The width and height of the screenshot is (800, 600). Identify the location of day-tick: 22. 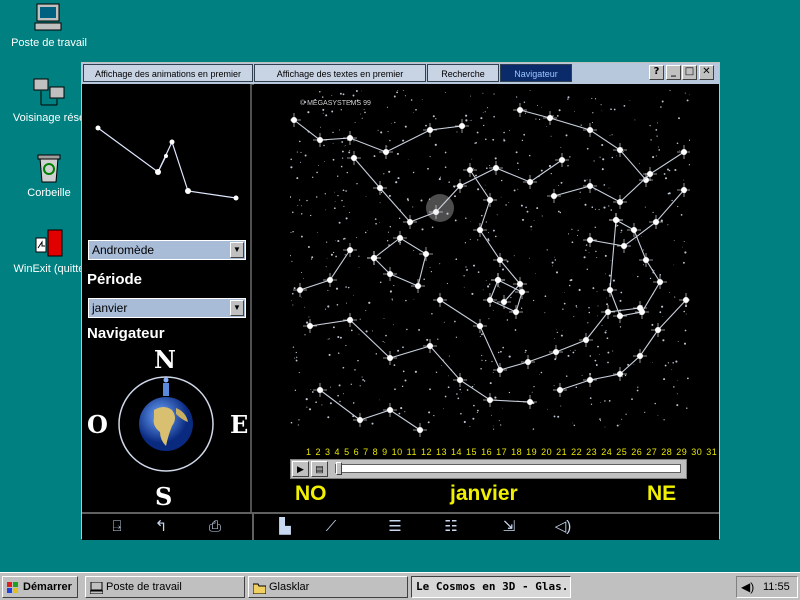
(576, 452).